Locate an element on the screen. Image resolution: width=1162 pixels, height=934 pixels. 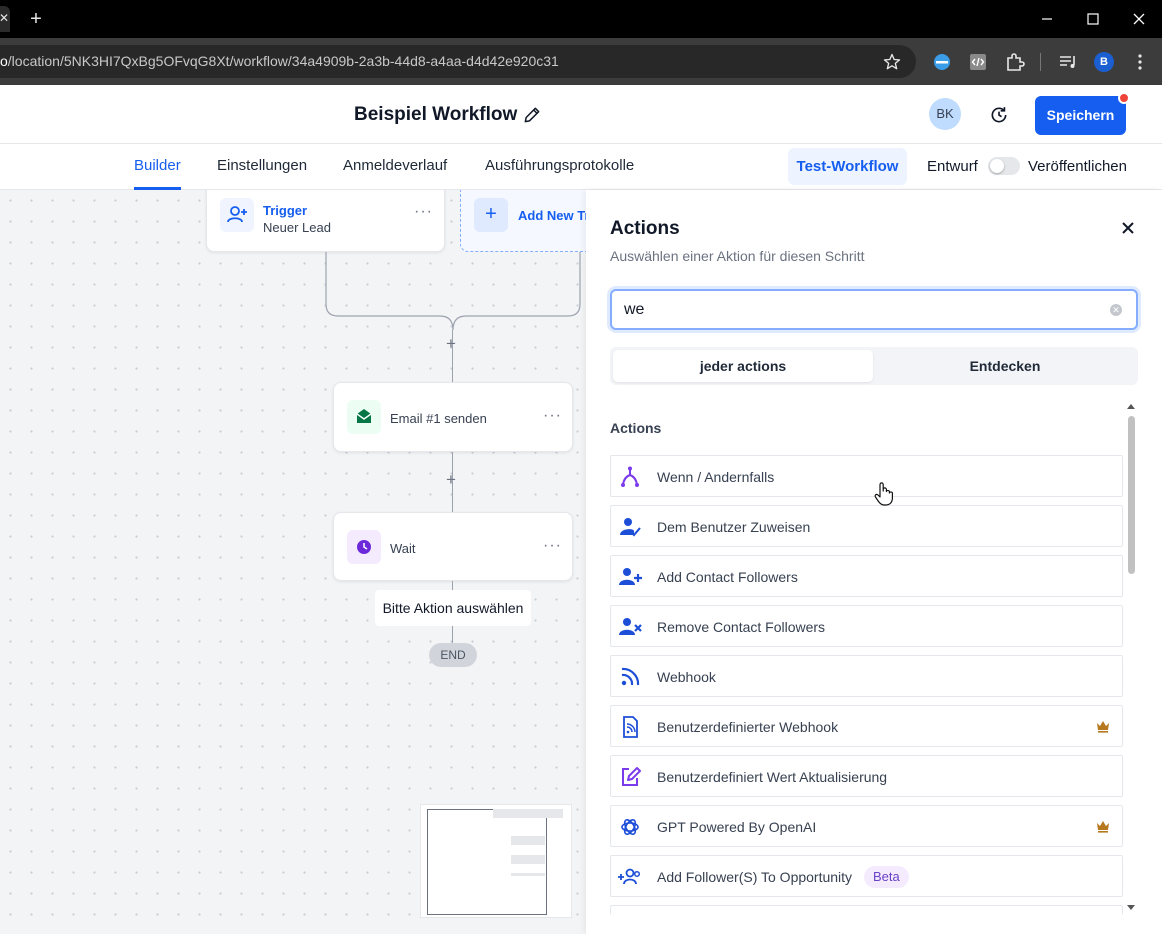
user-plus-icon is located at coordinates (630, 576).